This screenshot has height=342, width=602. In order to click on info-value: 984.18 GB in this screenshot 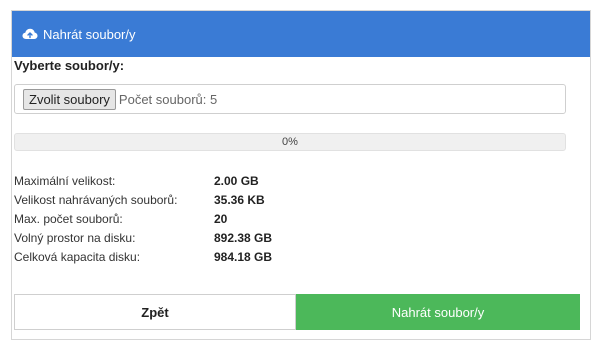, I will do `click(243, 256)`.